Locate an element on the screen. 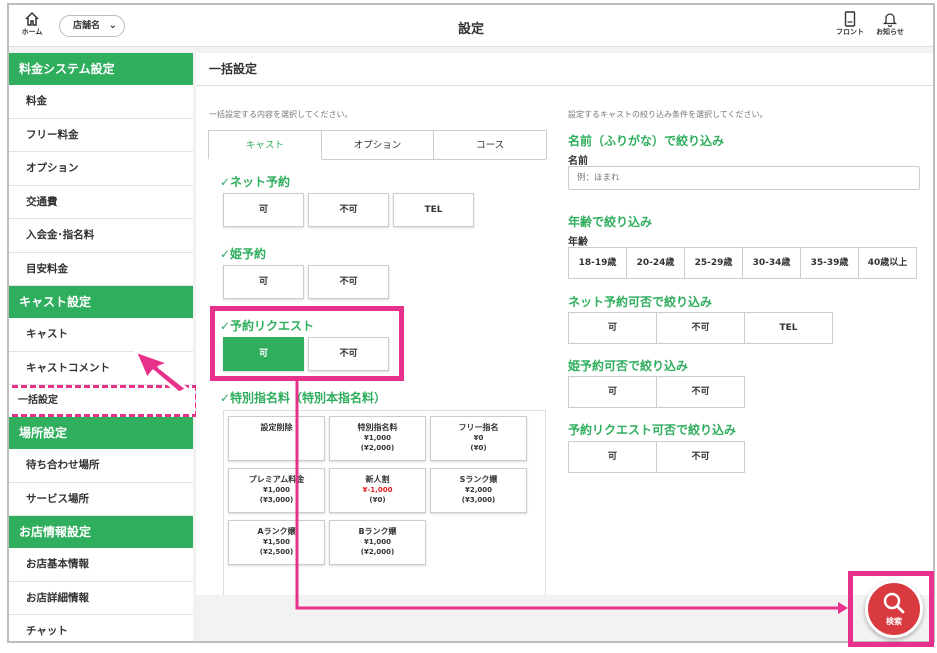 The image size is (937, 653). search-icon is located at coordinates (894, 603).